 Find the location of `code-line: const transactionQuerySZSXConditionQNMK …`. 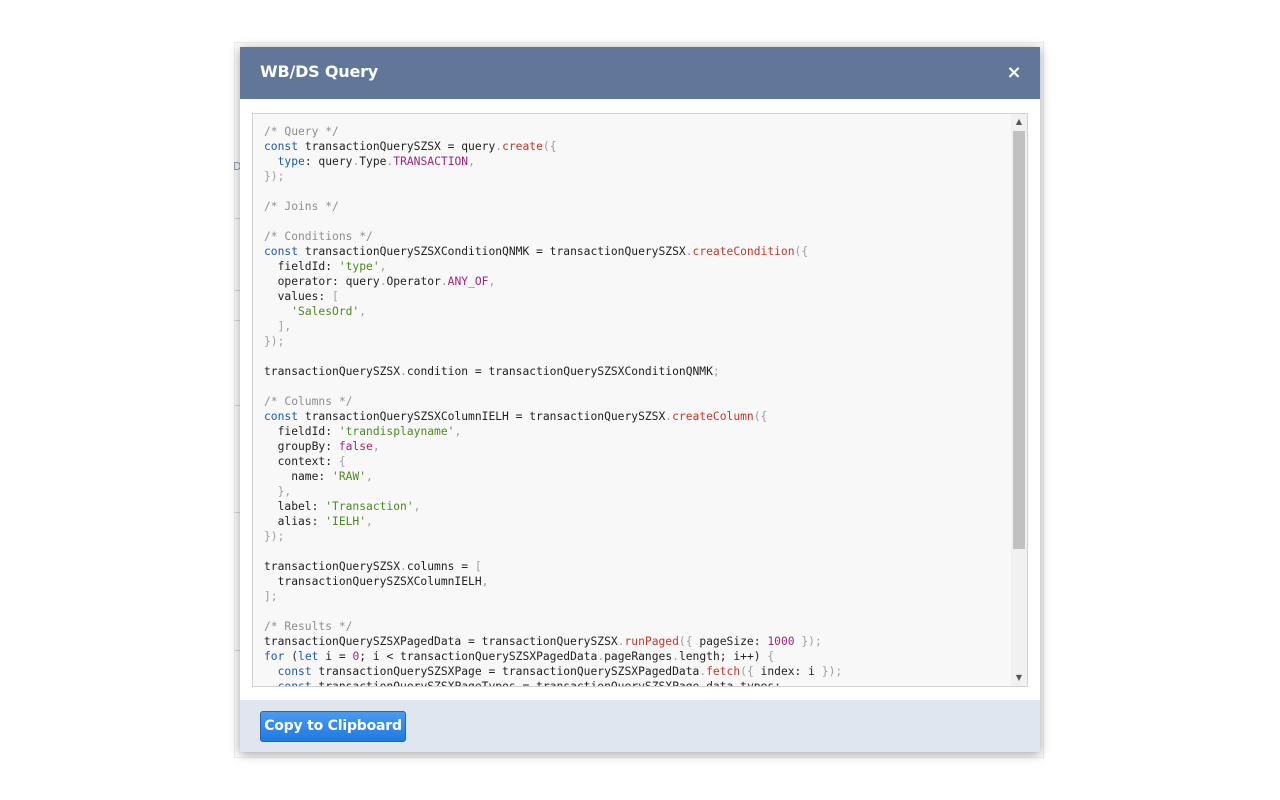

code-line: const transactionQuerySZSXConditionQNMK … is located at coordinates (636, 251).